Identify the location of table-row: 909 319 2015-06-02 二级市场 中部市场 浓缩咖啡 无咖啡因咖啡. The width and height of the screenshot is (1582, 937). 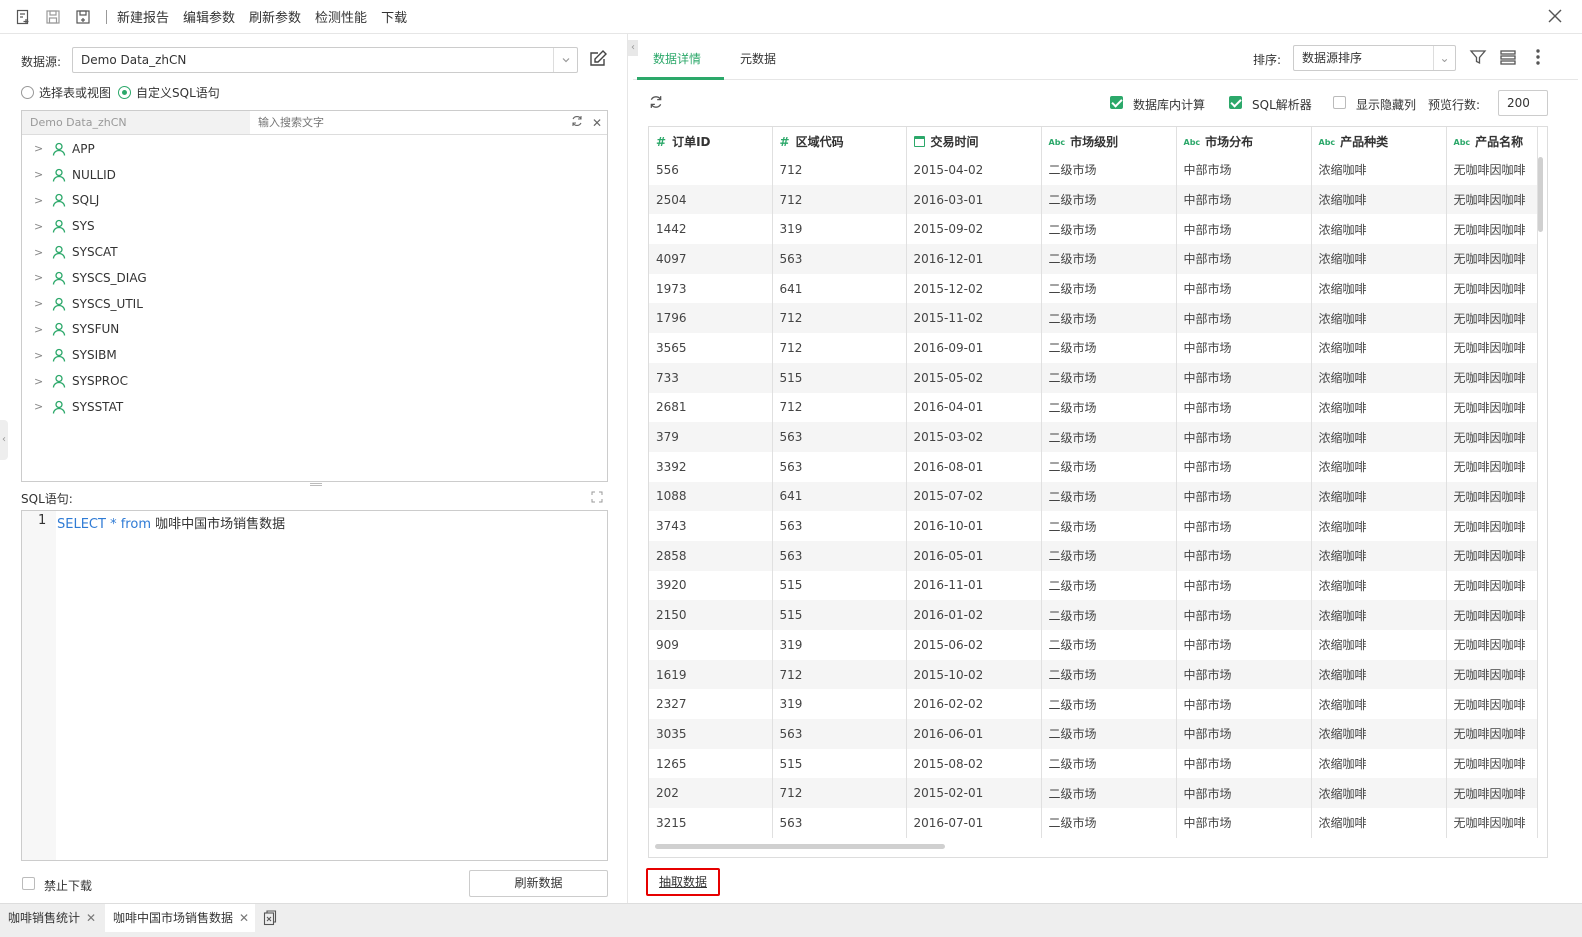
(1093, 645).